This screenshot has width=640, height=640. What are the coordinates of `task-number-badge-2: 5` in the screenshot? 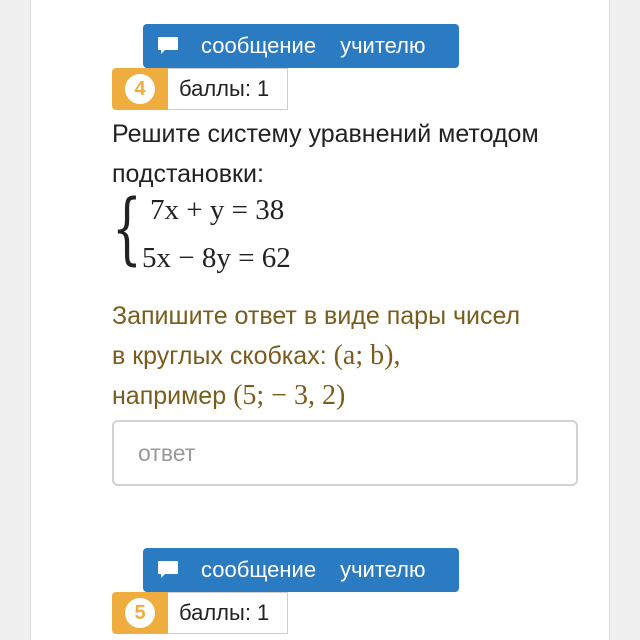 It's located at (140, 613).